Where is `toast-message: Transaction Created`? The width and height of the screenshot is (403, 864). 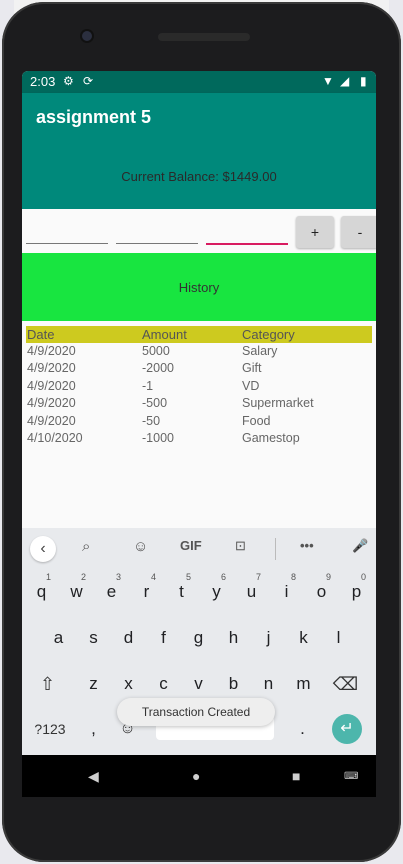
toast-message: Transaction Created is located at coordinates (196, 712).